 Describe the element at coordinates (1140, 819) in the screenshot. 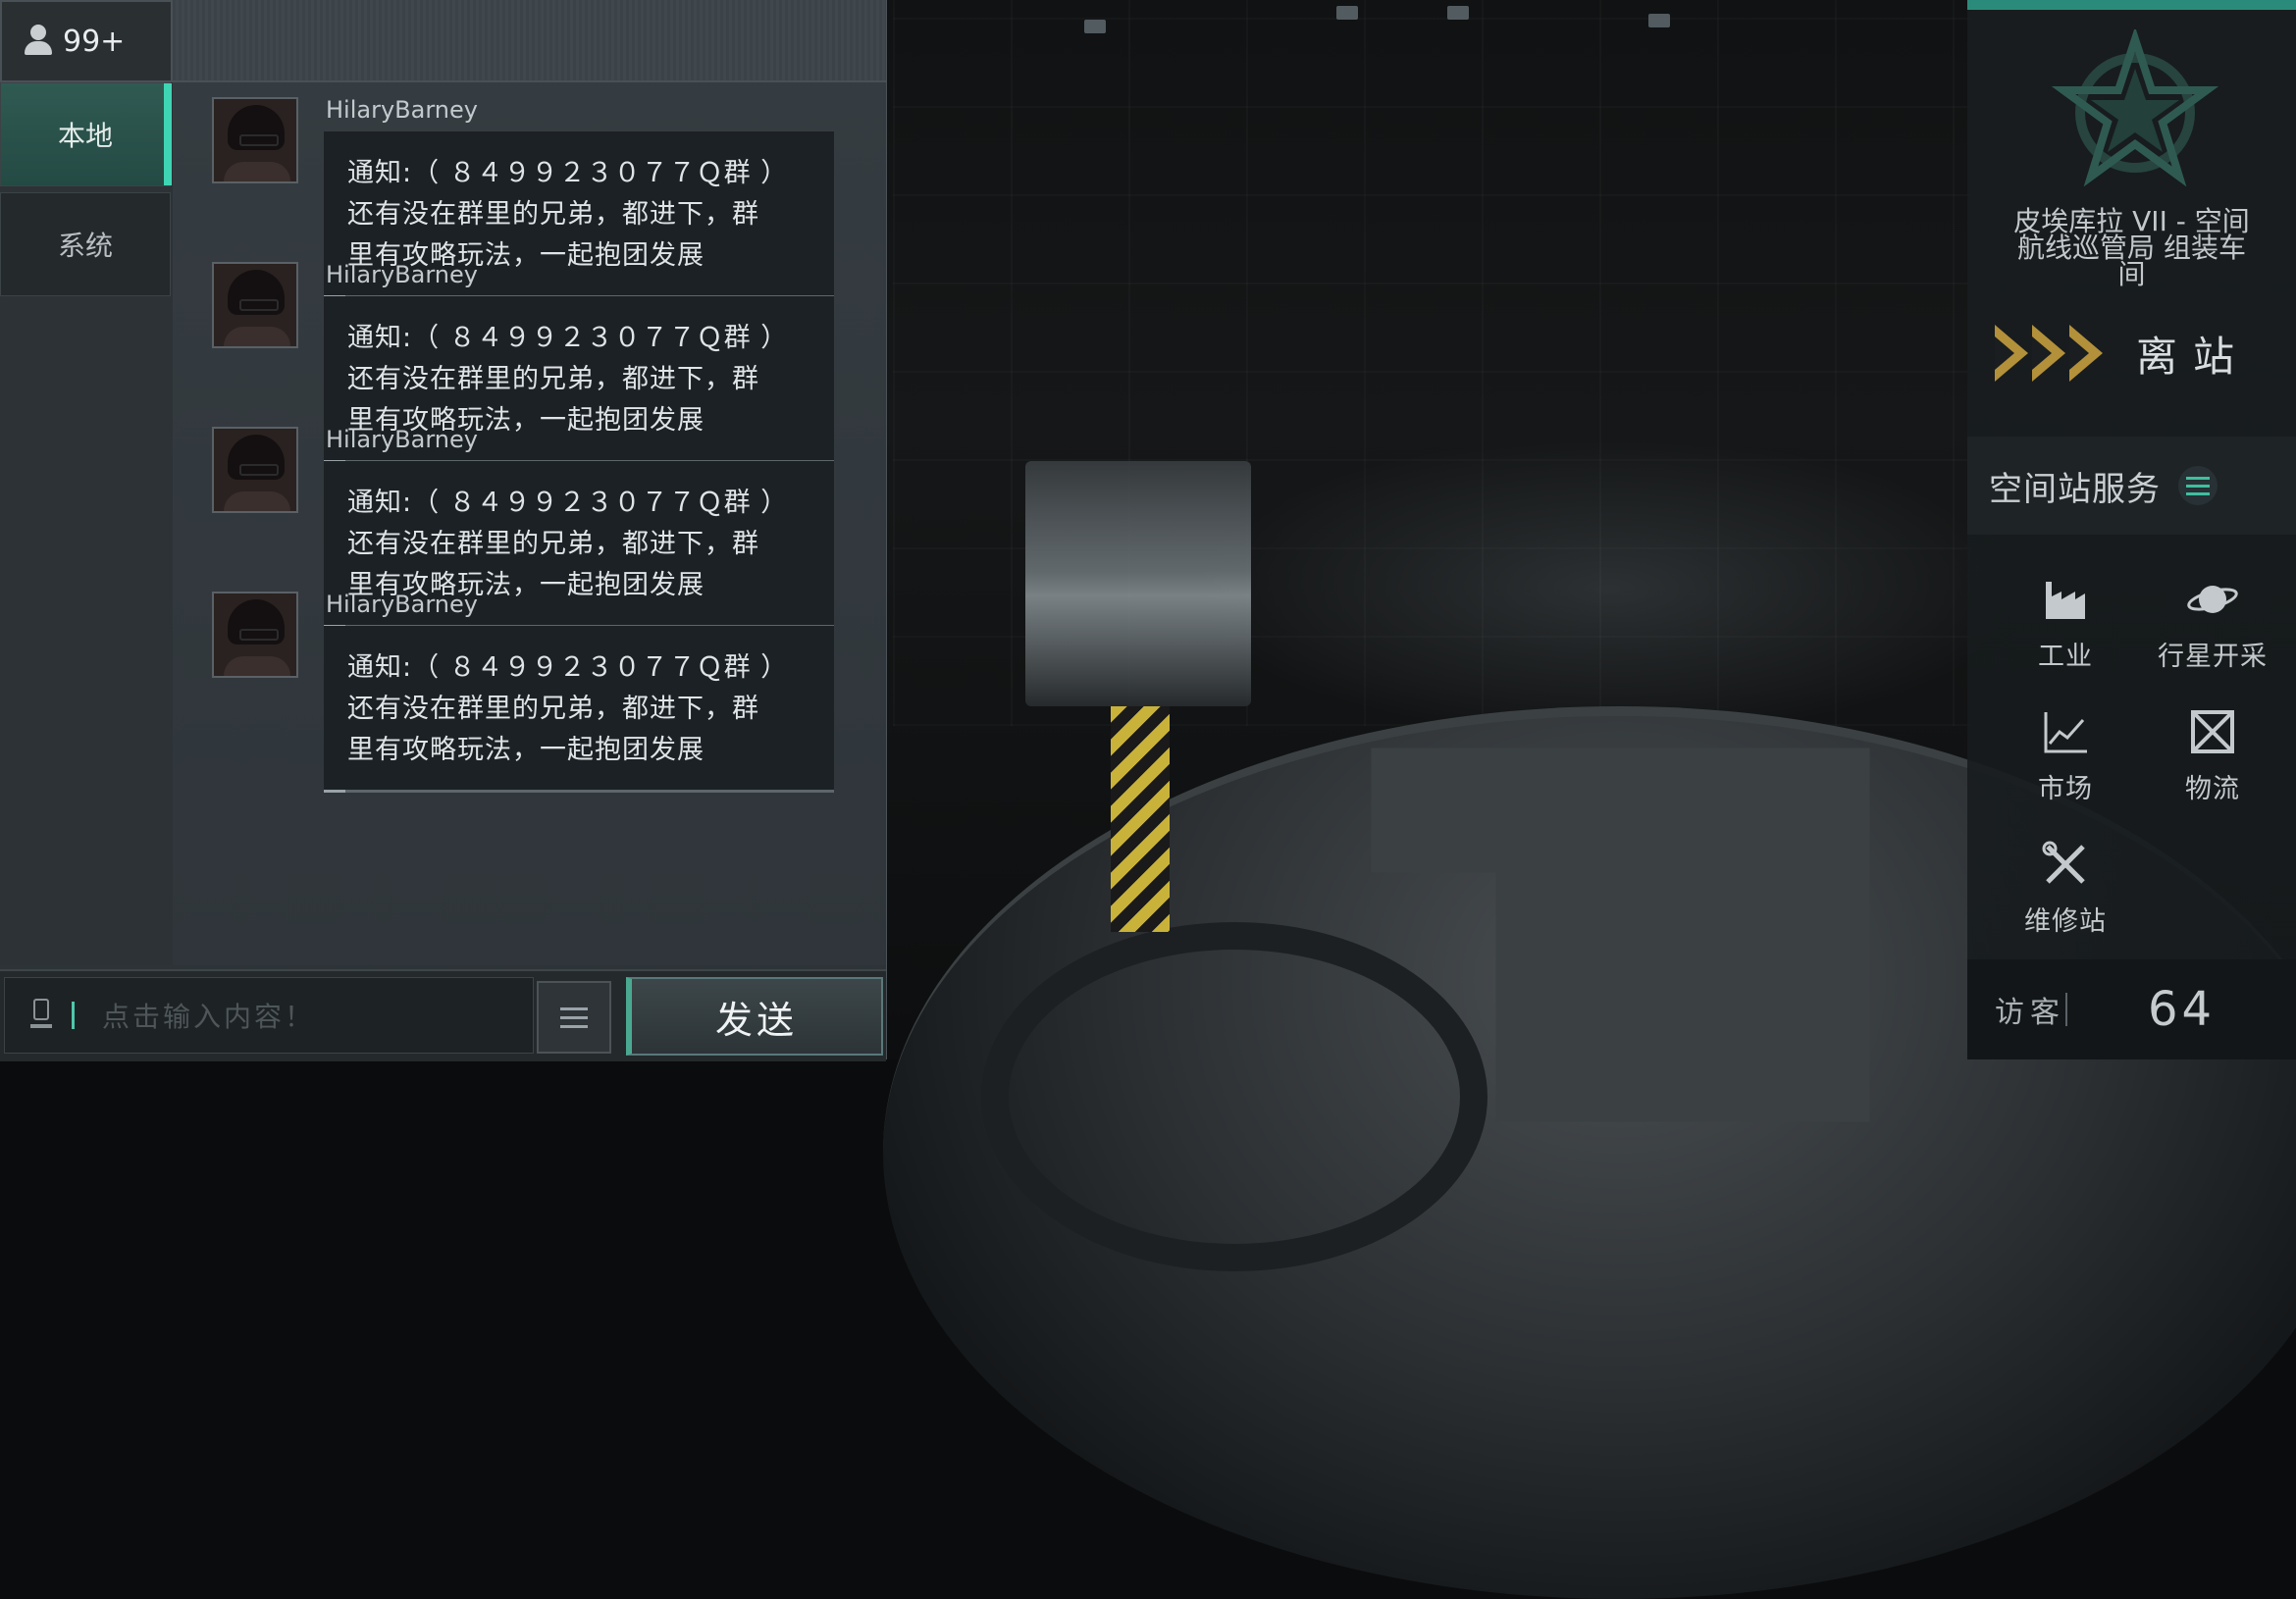

I see `hazard-pillar` at that location.